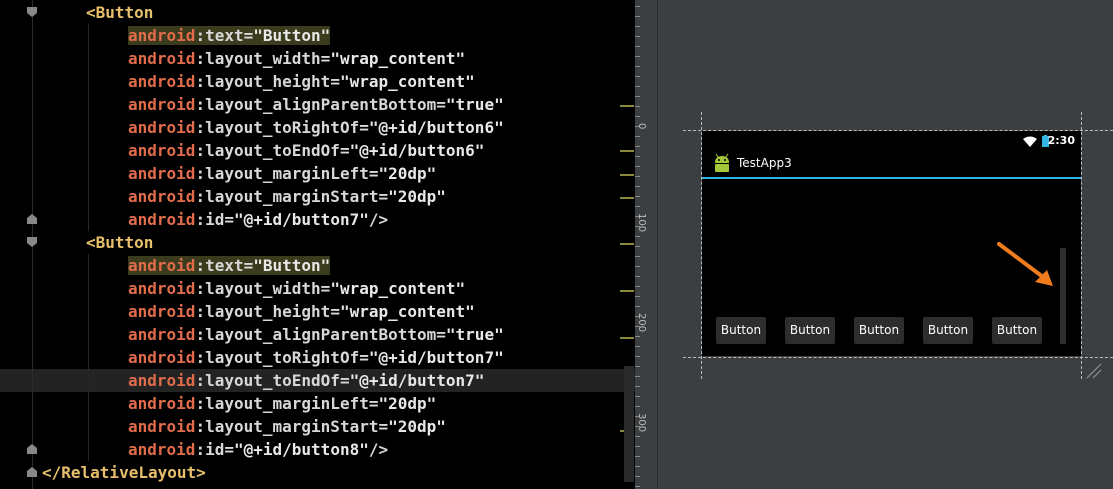 This screenshot has height=489, width=1113. I want to click on attr-value: "true", so click(474, 104).